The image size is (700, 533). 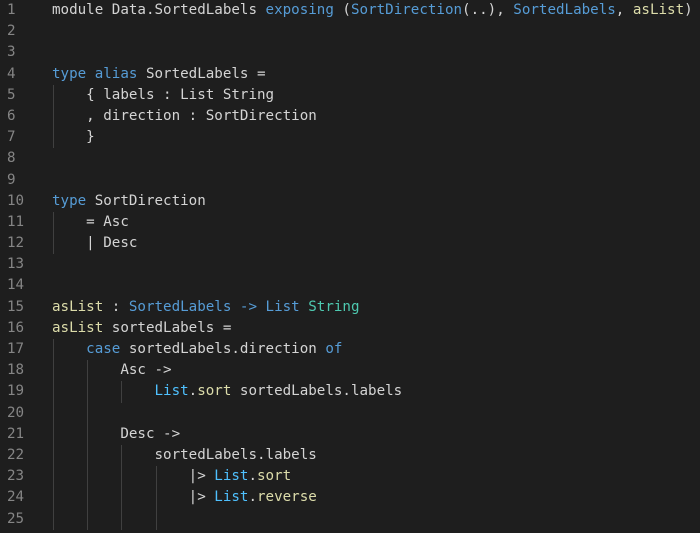 What do you see at coordinates (11, 115) in the screenshot?
I see `line-number: 6` at bounding box center [11, 115].